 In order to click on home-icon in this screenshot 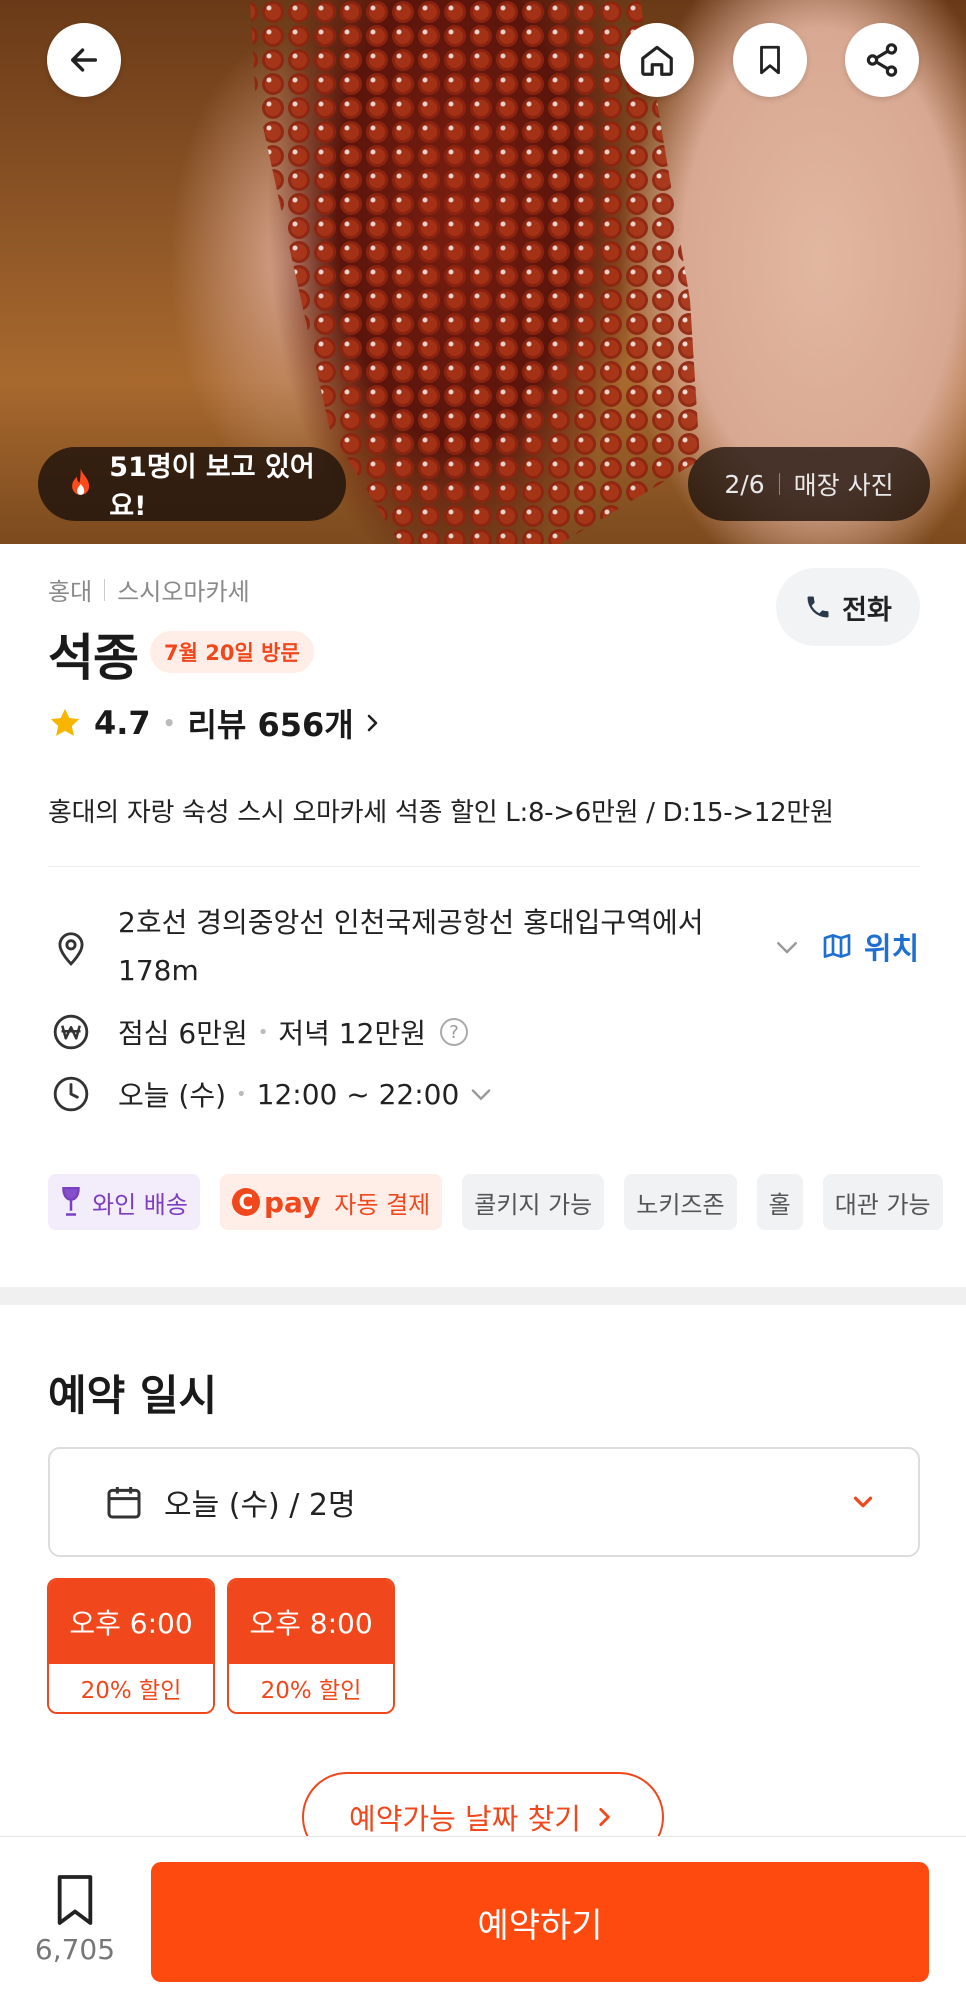, I will do `click(657, 60)`.